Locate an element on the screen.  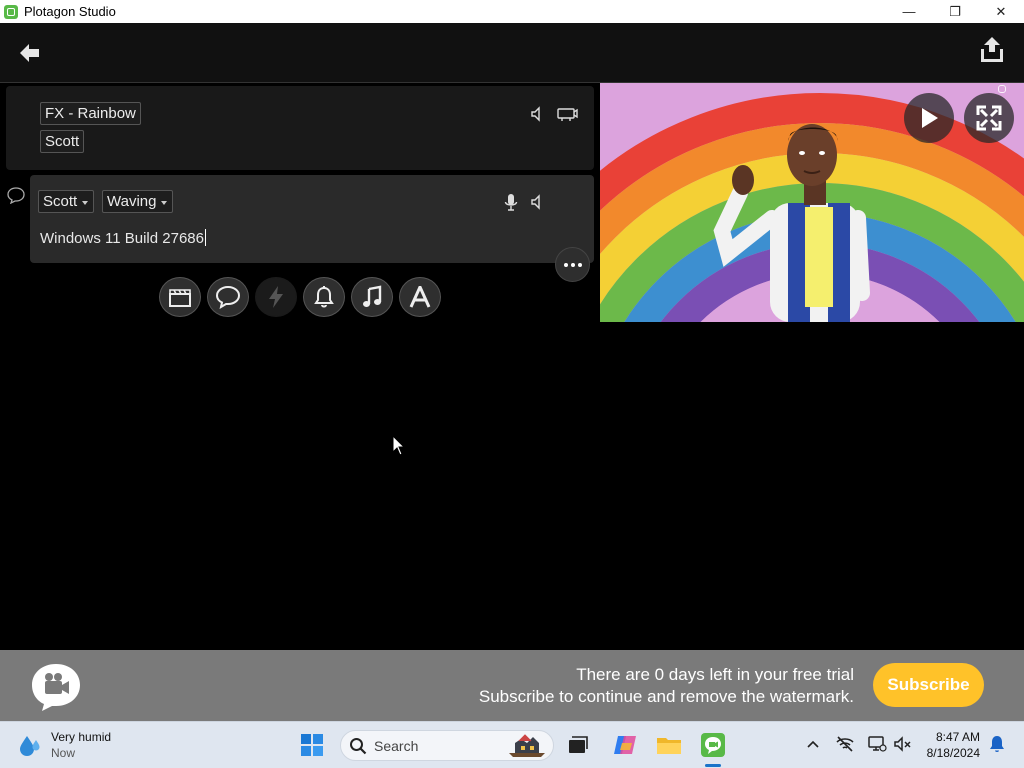
add-sound-effect-button is located at coordinates (324, 297).